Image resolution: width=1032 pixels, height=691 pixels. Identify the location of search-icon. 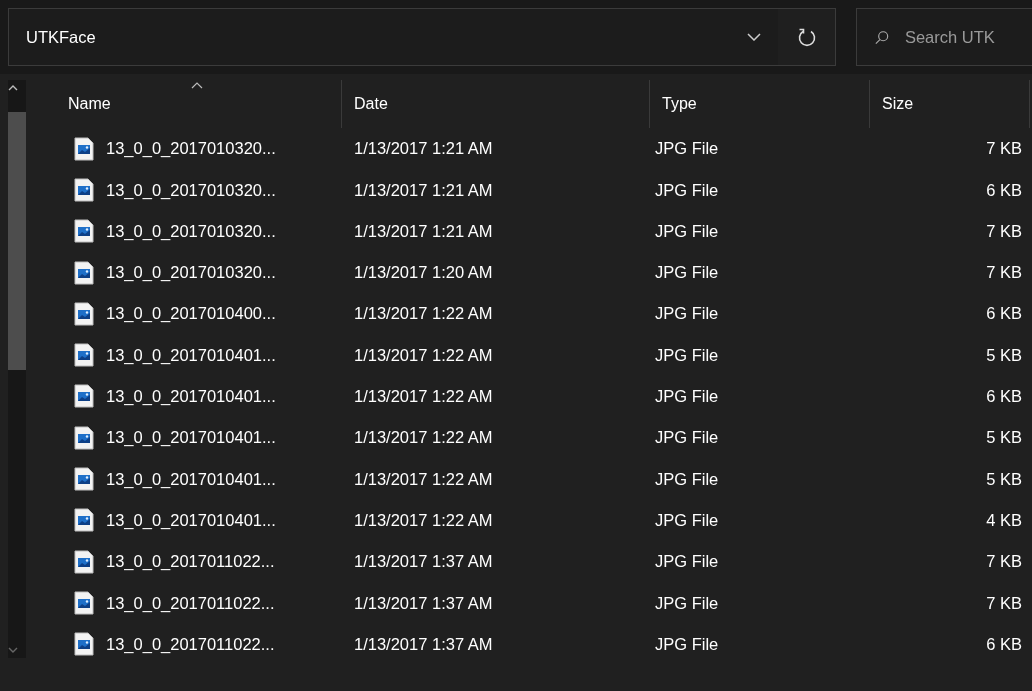
(882, 37).